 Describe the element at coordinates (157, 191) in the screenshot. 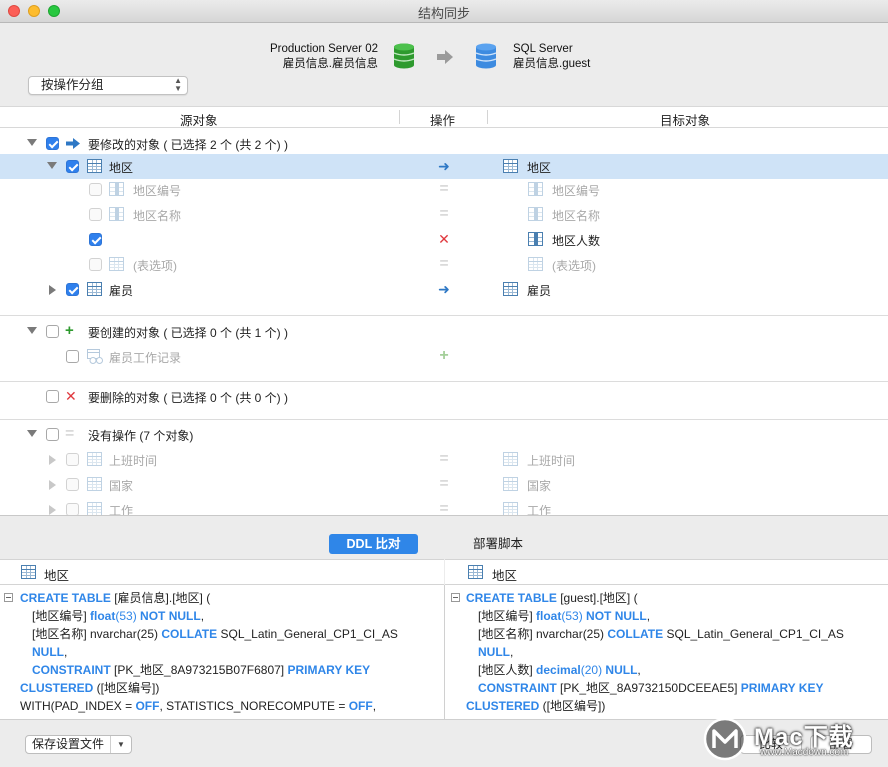

I see `source-field-name: 地区编号` at that location.